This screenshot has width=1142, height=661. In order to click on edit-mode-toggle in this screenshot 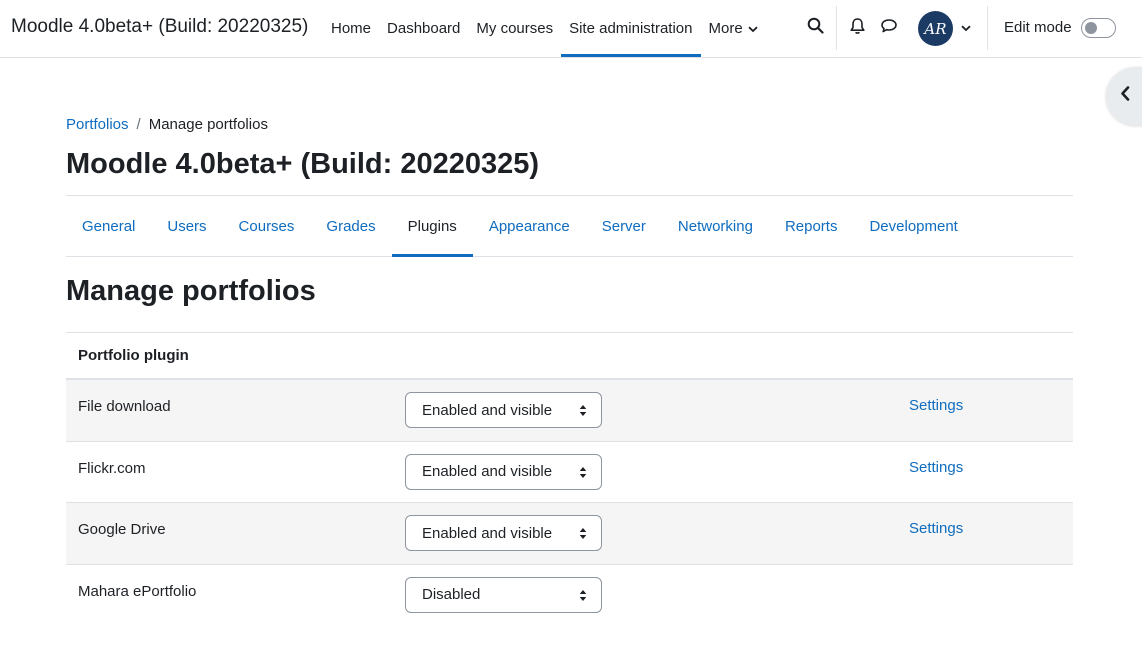, I will do `click(1098, 28)`.